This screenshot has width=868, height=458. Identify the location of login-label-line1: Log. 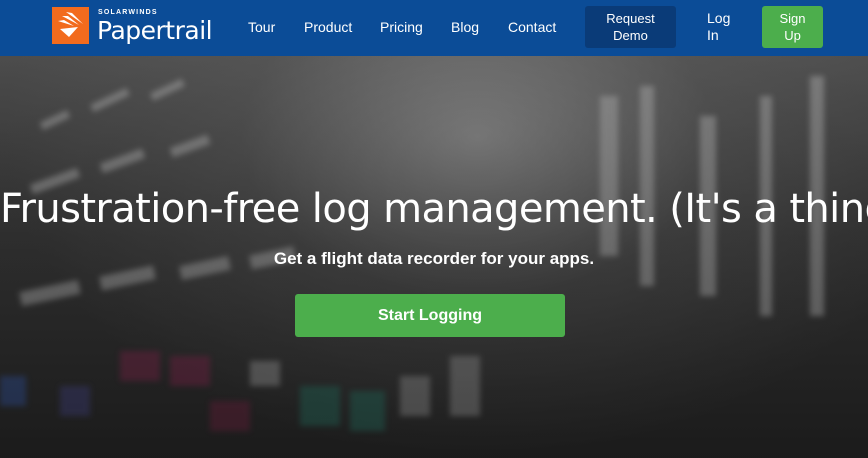
(719, 18).